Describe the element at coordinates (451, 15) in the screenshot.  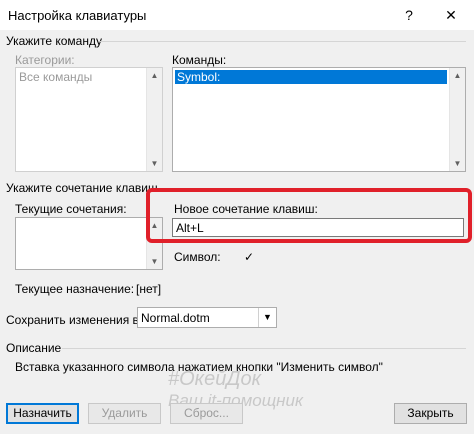
I see `close-window-button: ✕` at that location.